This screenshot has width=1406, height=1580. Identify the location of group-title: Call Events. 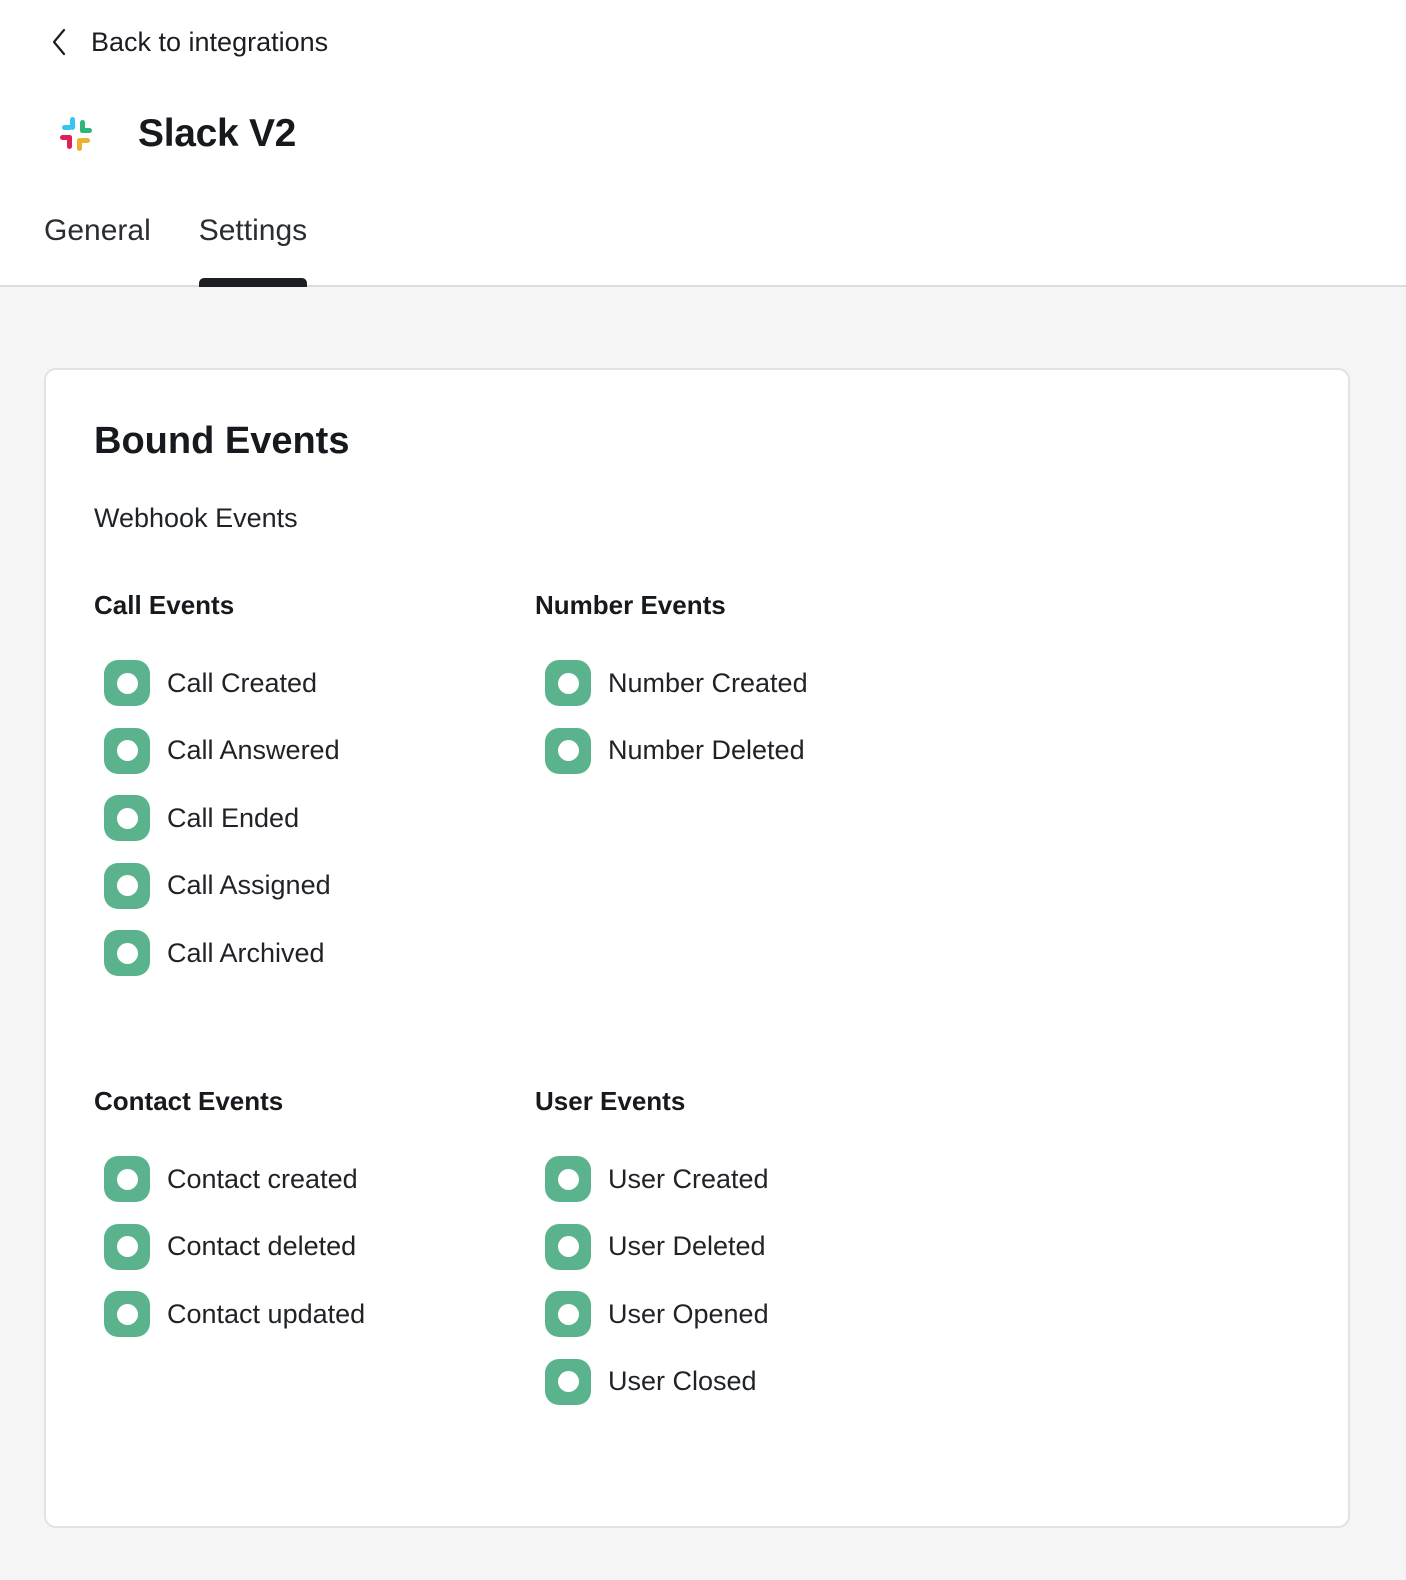
(164, 605).